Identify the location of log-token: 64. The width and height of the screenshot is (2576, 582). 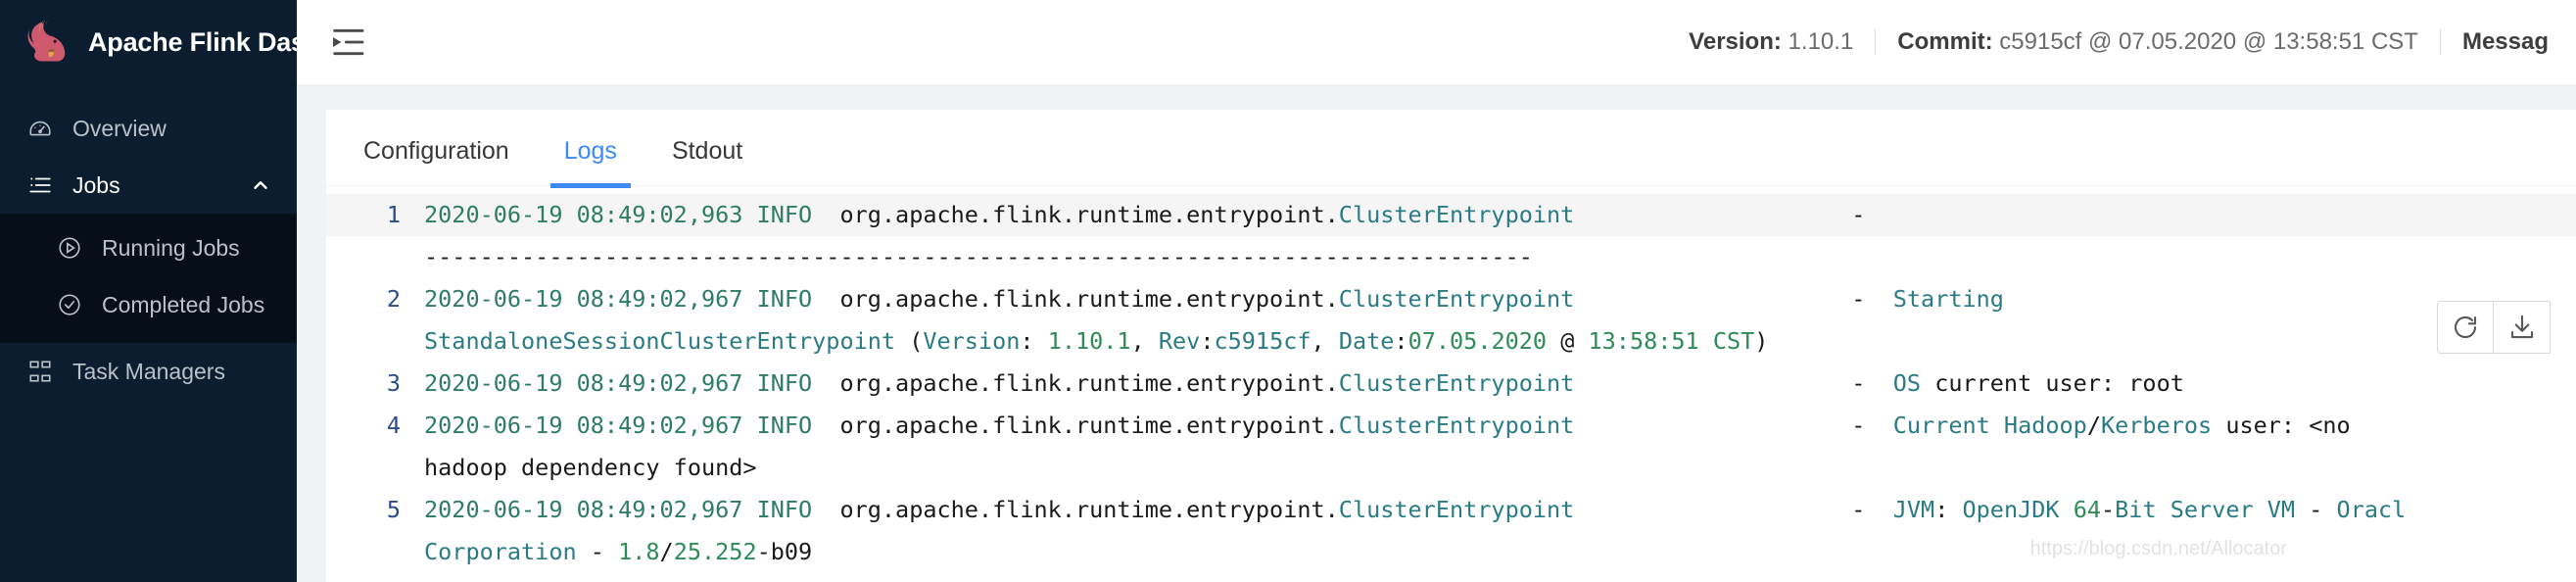
(2087, 509).